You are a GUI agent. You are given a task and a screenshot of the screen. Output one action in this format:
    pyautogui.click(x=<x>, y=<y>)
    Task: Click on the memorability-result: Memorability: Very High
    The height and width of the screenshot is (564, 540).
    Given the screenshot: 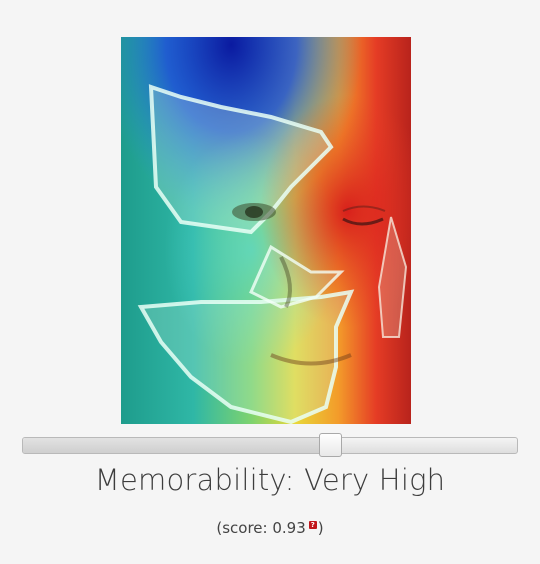 What is the action you would take?
    pyautogui.click(x=270, y=480)
    